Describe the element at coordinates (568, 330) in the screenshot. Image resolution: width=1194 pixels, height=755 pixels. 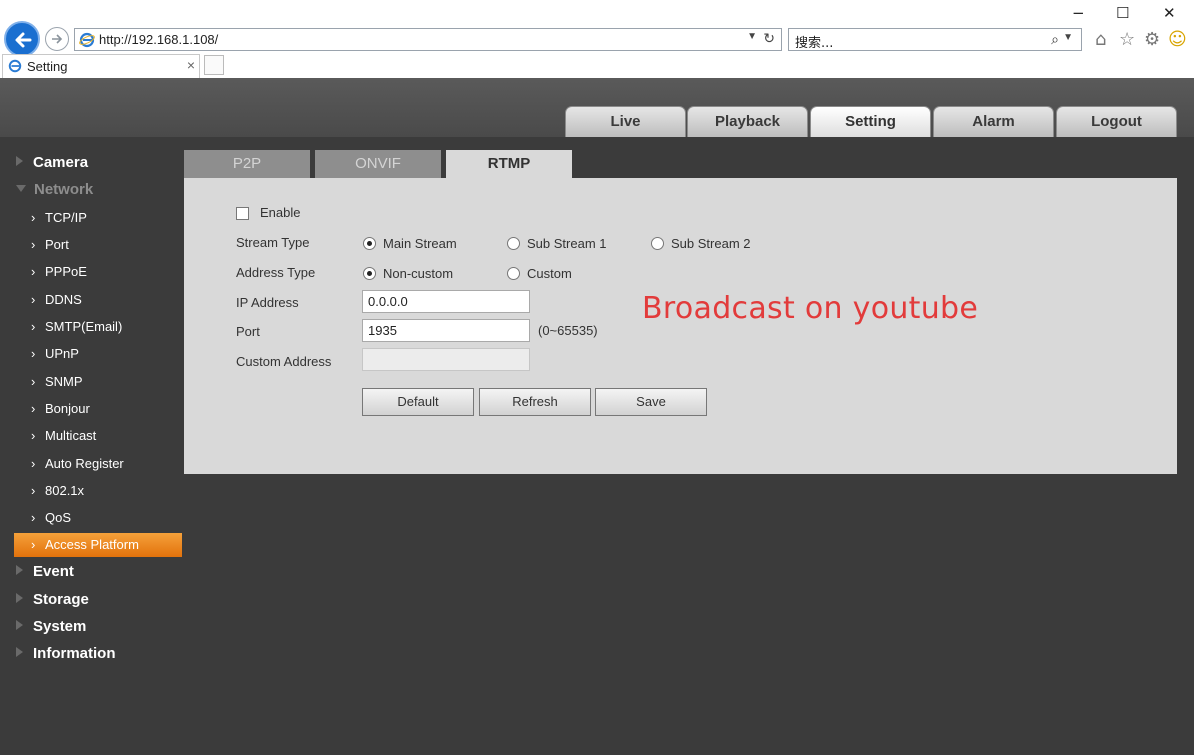
I see `port-range-hint: (0~65535)` at that location.